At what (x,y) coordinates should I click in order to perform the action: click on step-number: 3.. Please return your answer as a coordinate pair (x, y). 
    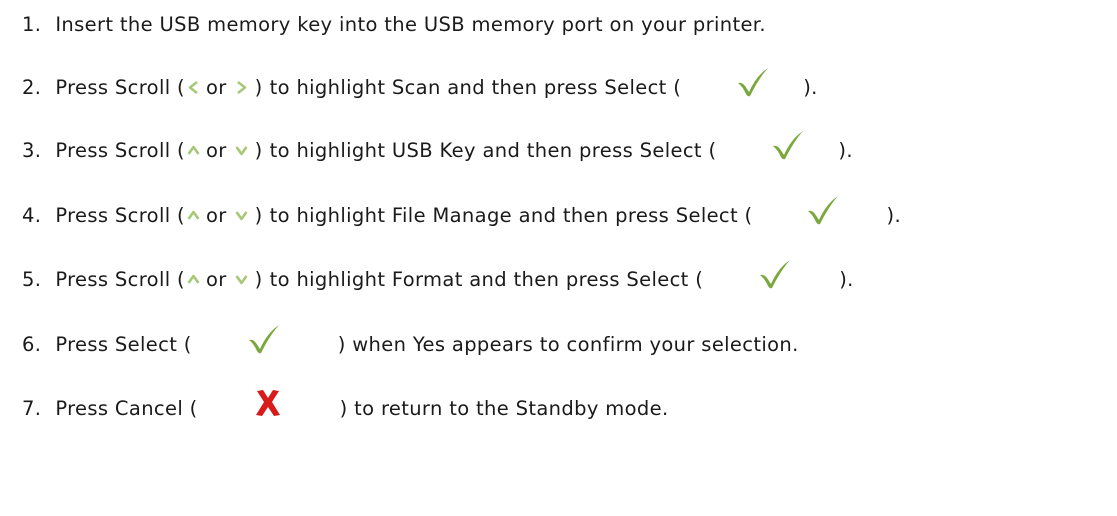
    Looking at the image, I should click on (32, 150).